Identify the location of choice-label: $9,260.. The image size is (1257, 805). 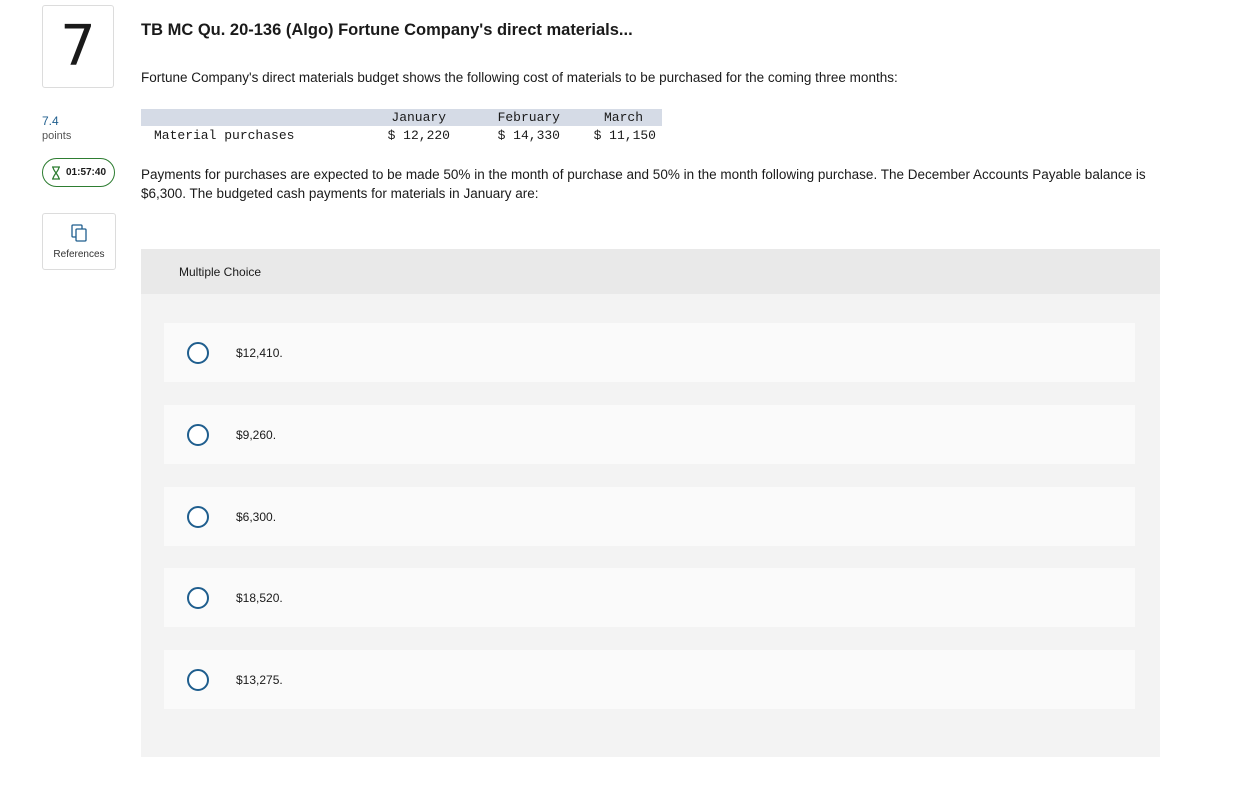
(256, 434).